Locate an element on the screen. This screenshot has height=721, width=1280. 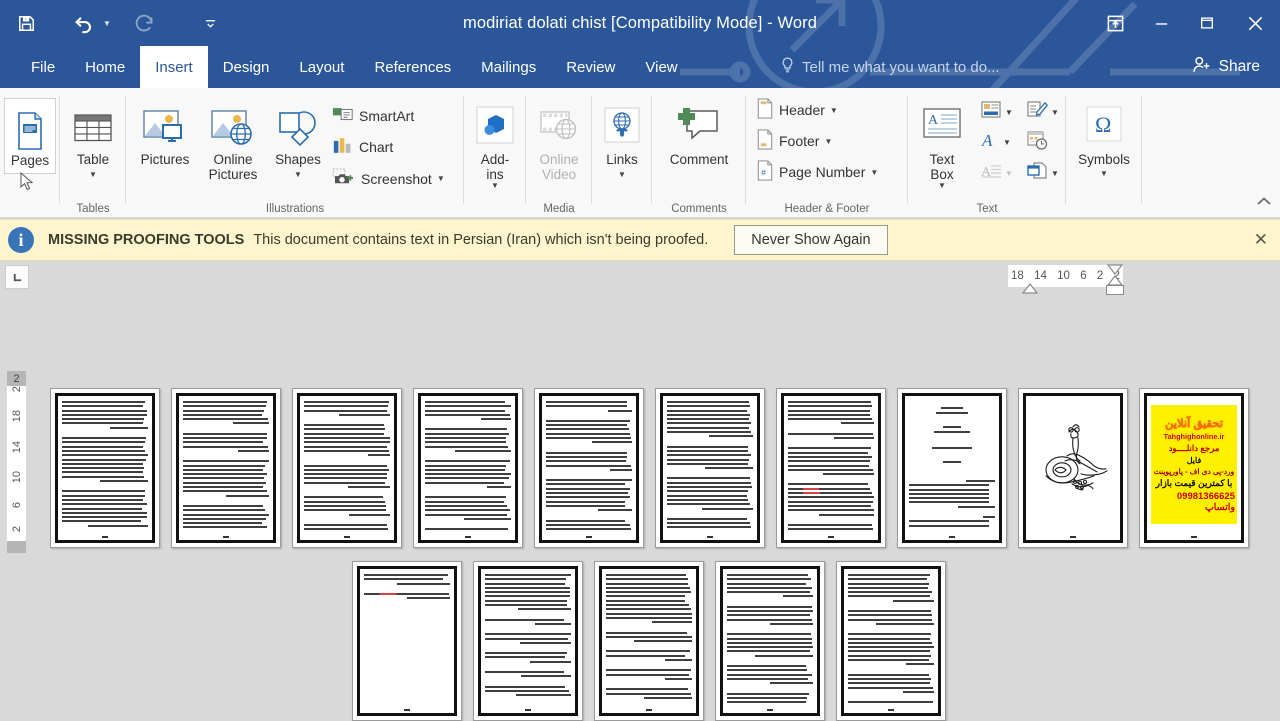
tab-review: Review is located at coordinates (590, 67).